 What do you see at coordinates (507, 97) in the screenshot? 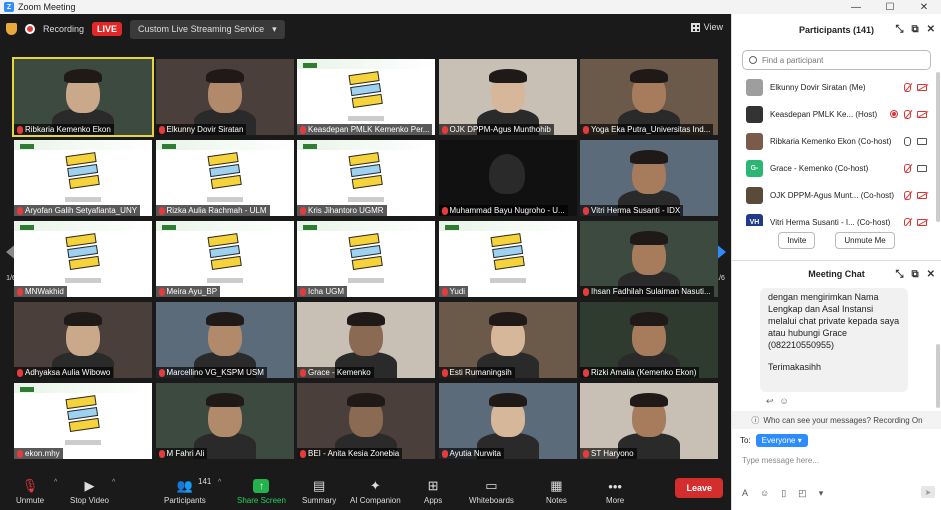
I see `video-tile: OJK DPPM-Agus Munthohib` at bounding box center [507, 97].